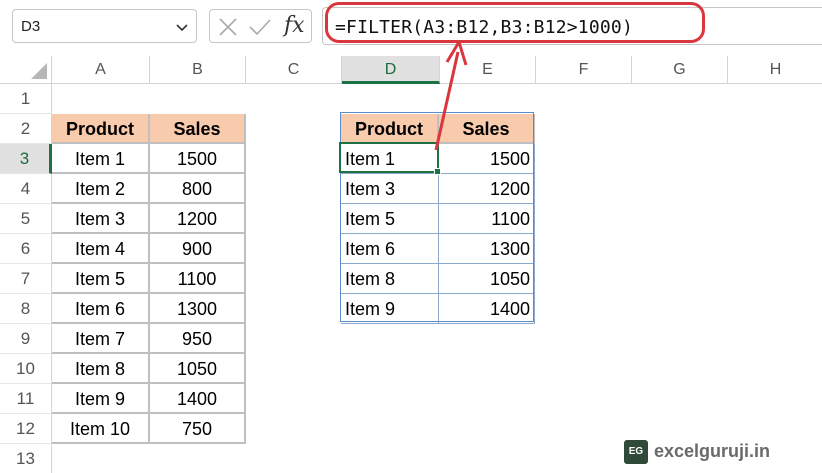 The image size is (822, 473). Describe the element at coordinates (101, 70) in the screenshot. I see `column-header-a: A` at that location.